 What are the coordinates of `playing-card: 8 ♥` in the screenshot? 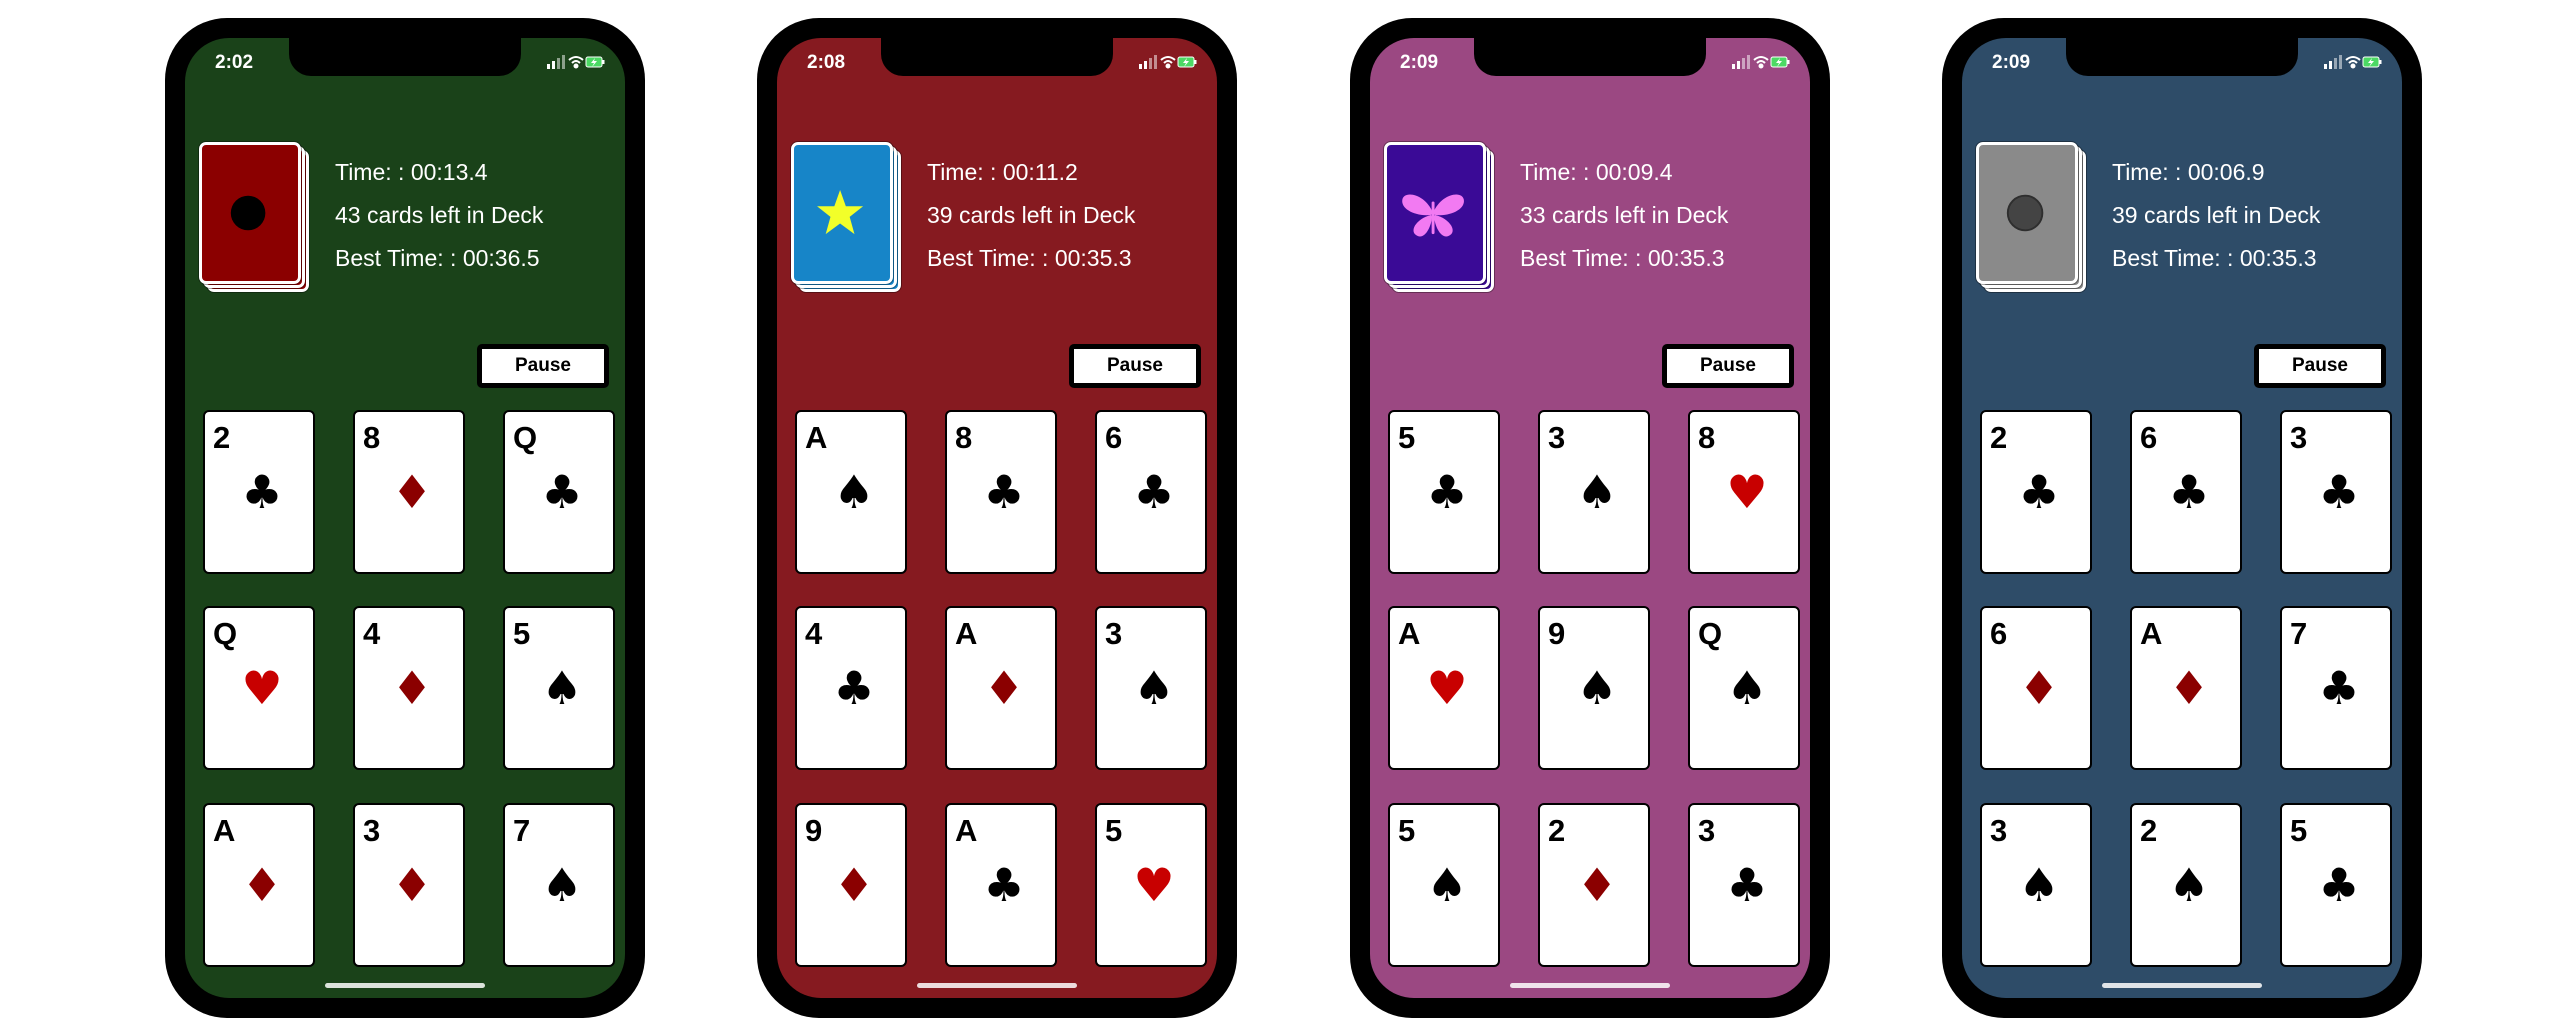 It's located at (1744, 492).